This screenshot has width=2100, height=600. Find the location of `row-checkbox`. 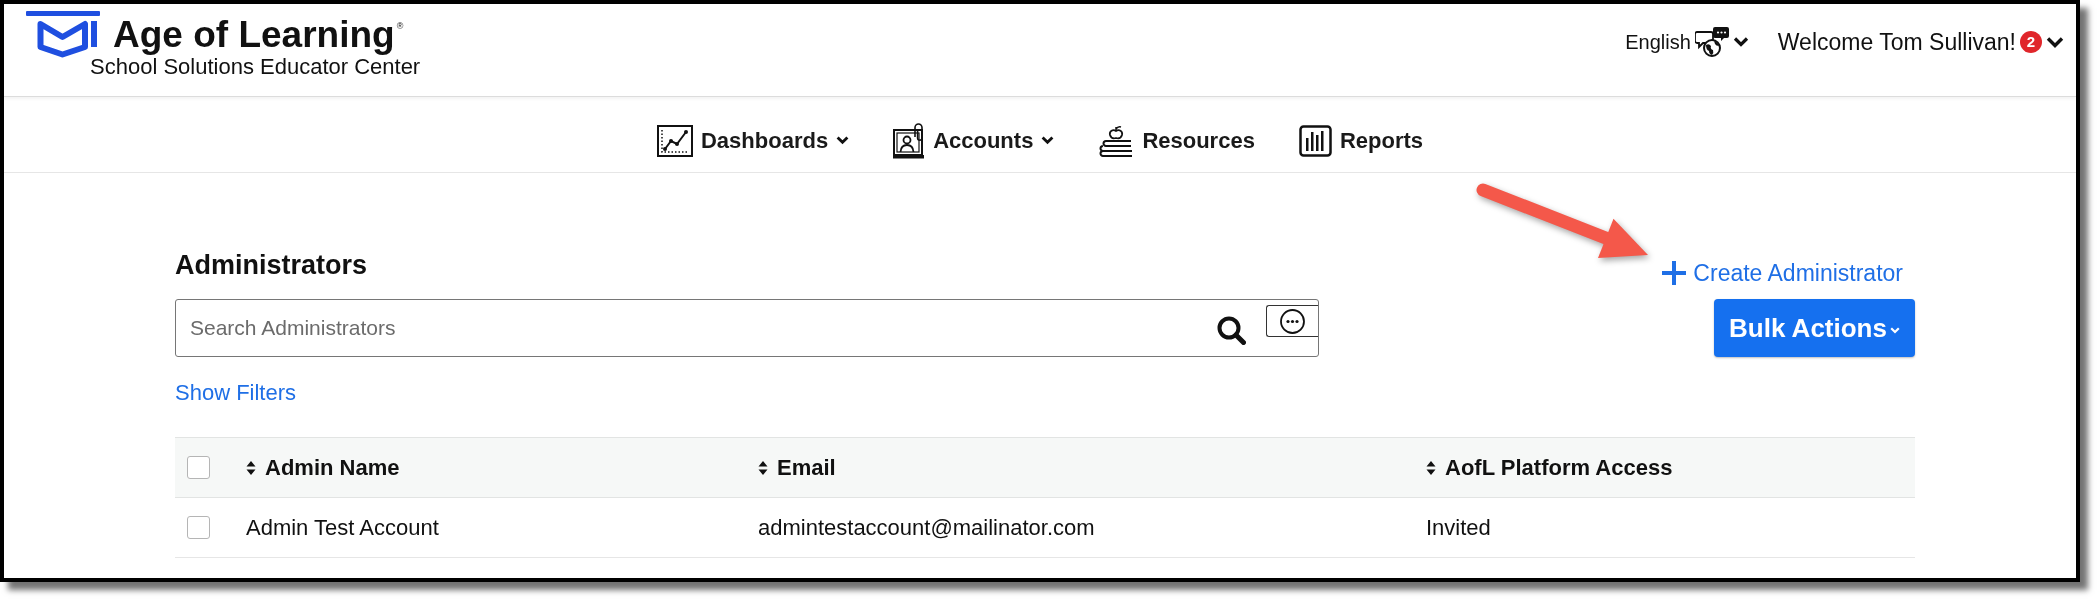

row-checkbox is located at coordinates (198, 527).